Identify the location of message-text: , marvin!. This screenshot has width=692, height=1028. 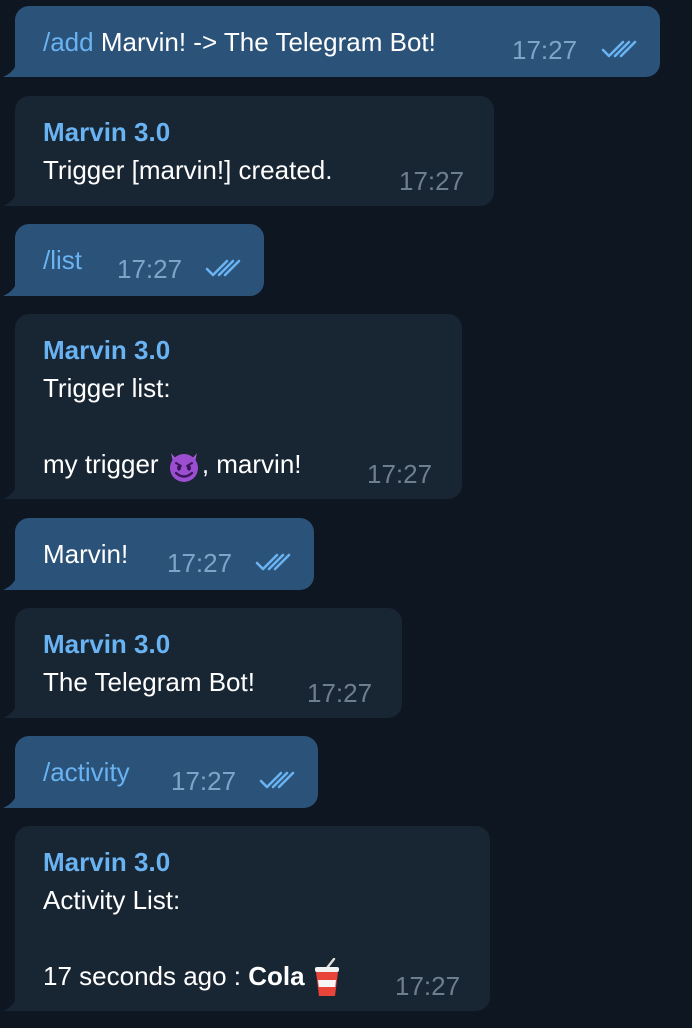
(251, 464).